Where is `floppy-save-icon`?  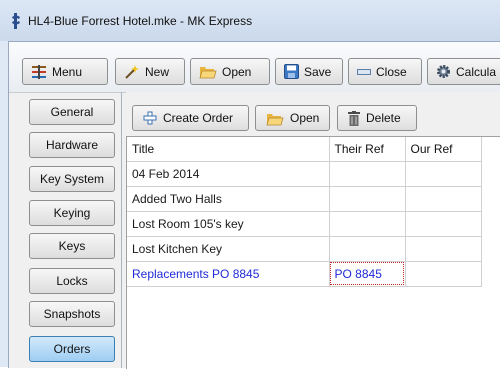 floppy-save-icon is located at coordinates (291, 71).